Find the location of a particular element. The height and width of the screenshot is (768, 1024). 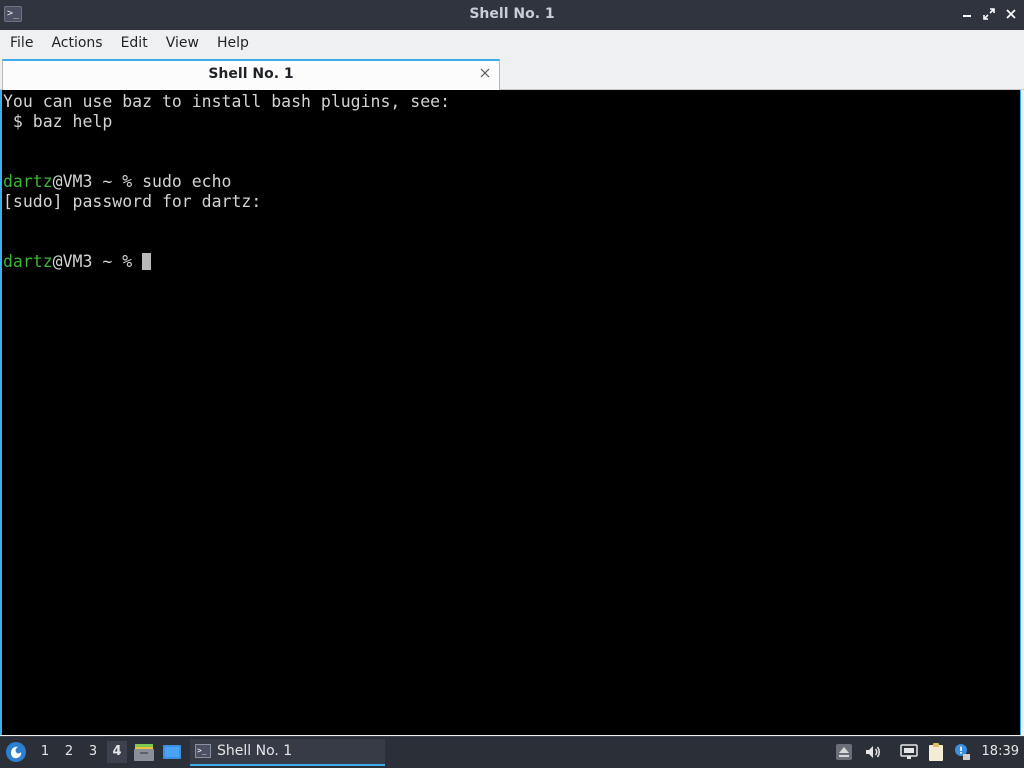

menu-view: View is located at coordinates (182, 43).